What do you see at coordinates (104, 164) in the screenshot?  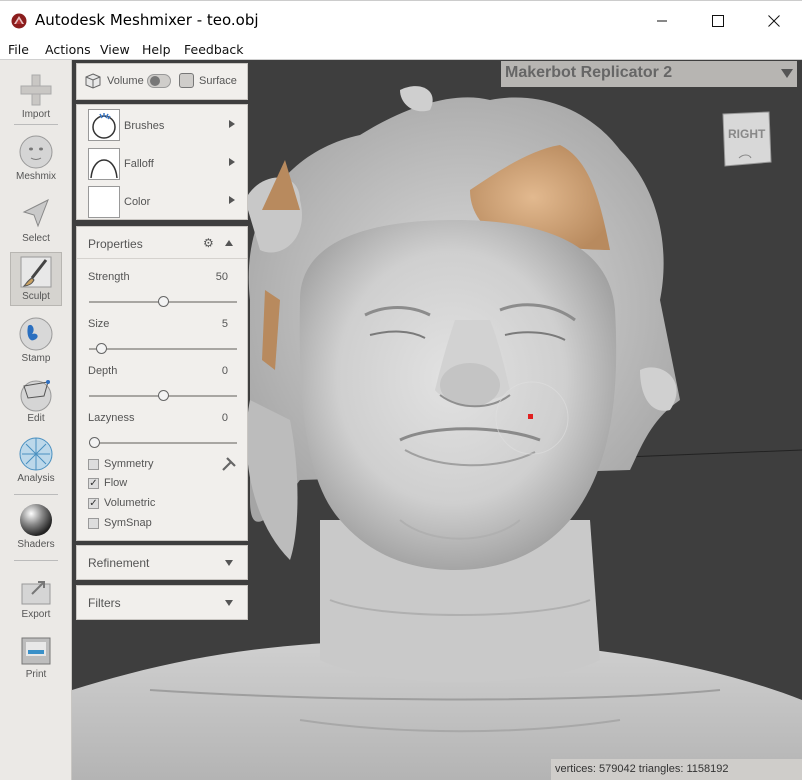 I see `falloff-curve-icon` at bounding box center [104, 164].